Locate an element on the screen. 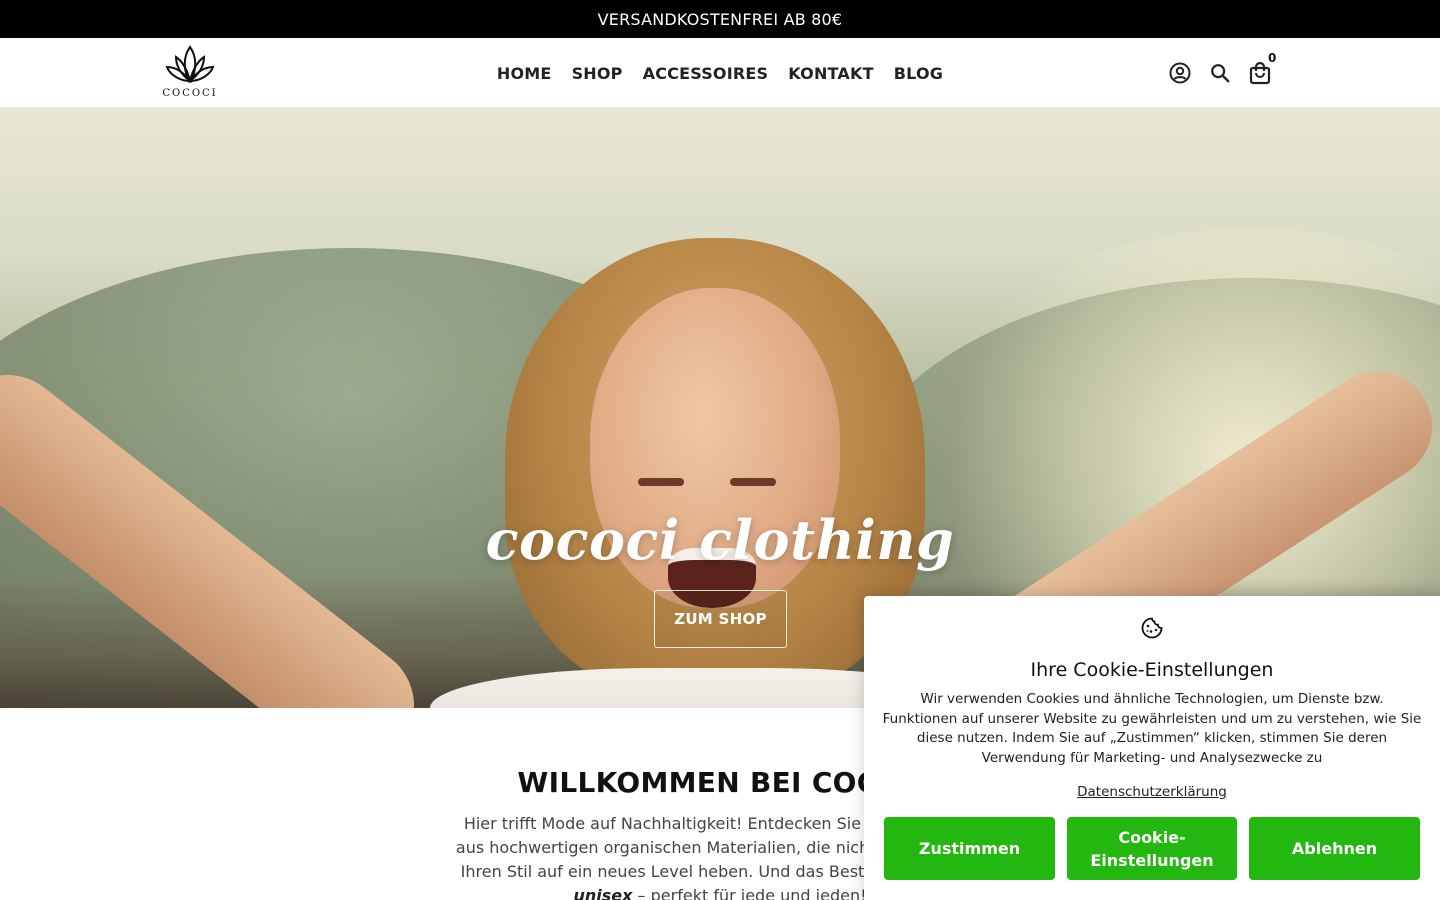 The width and height of the screenshot is (1440, 900). announcement-bar: VERSANDKOSTENFREI AB 80€ is located at coordinates (720, 19).